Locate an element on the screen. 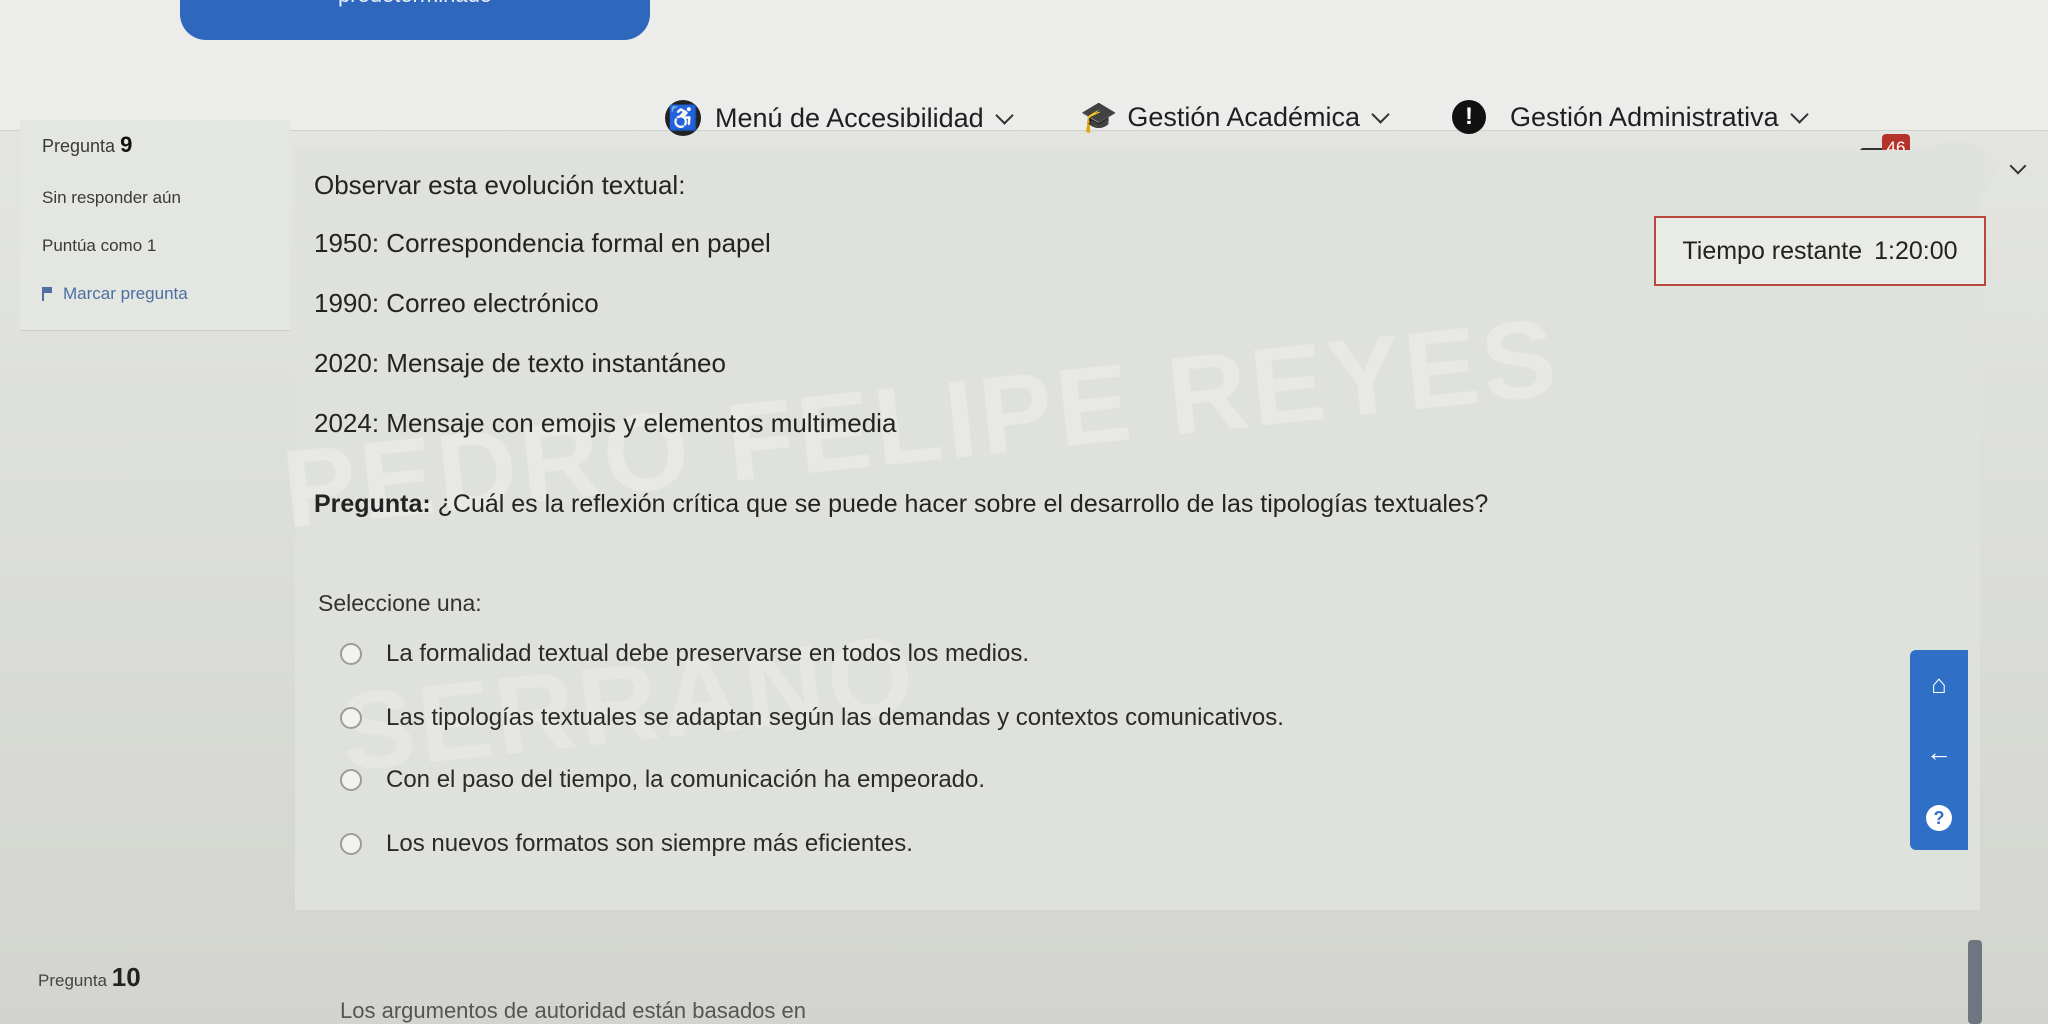  academic-menu: 🎓 Gestión Académica is located at coordinates (1235, 117).